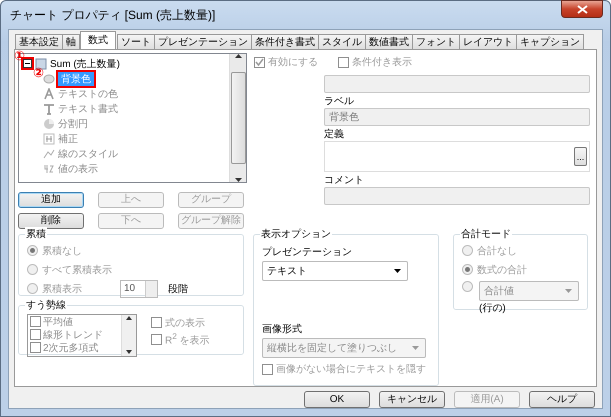  Describe the element at coordinates (46, 305) in the screenshot. I see `group-title: すう勢線` at that location.